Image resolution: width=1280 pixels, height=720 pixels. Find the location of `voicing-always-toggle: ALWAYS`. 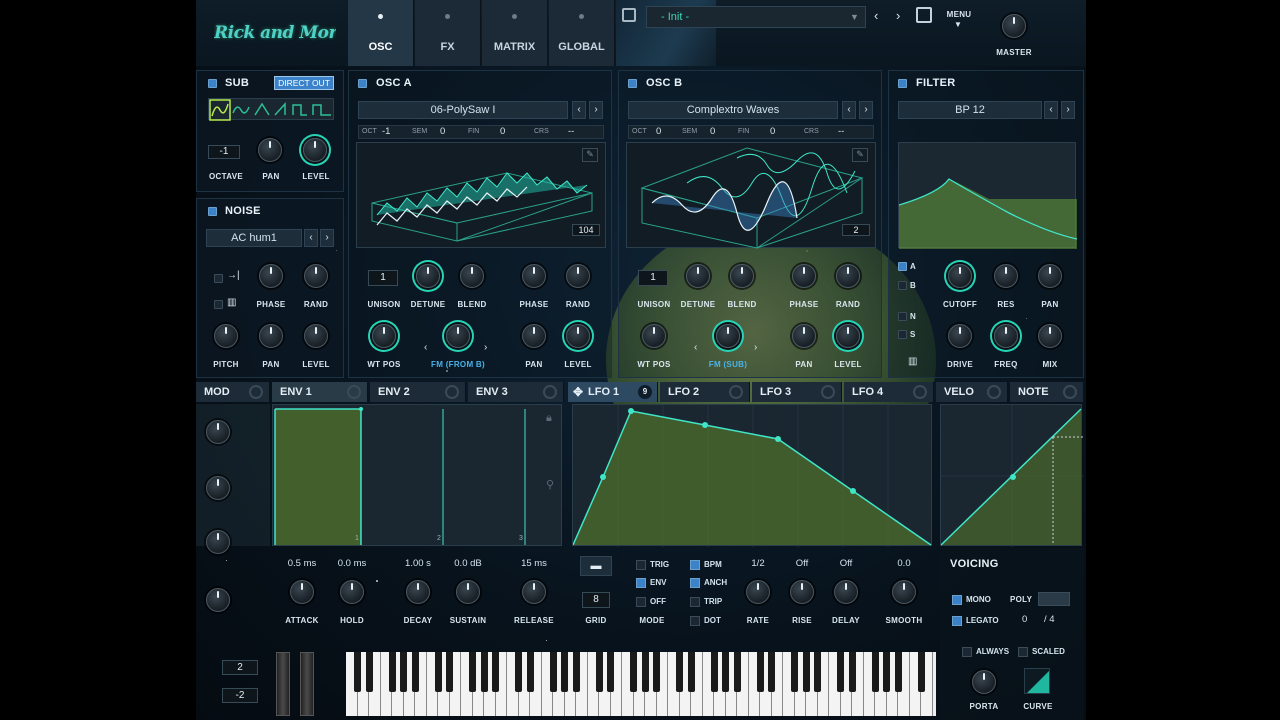

voicing-always-toggle: ALWAYS is located at coordinates (985, 652).